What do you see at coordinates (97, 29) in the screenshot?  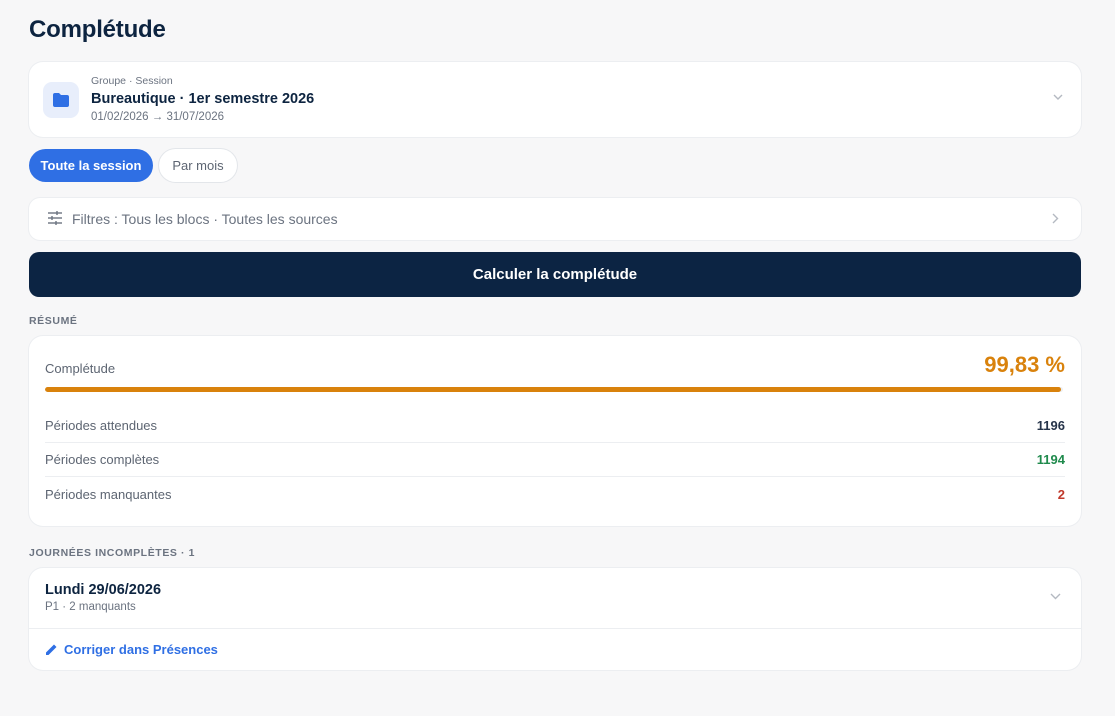 I see `page-title: Complétude` at bounding box center [97, 29].